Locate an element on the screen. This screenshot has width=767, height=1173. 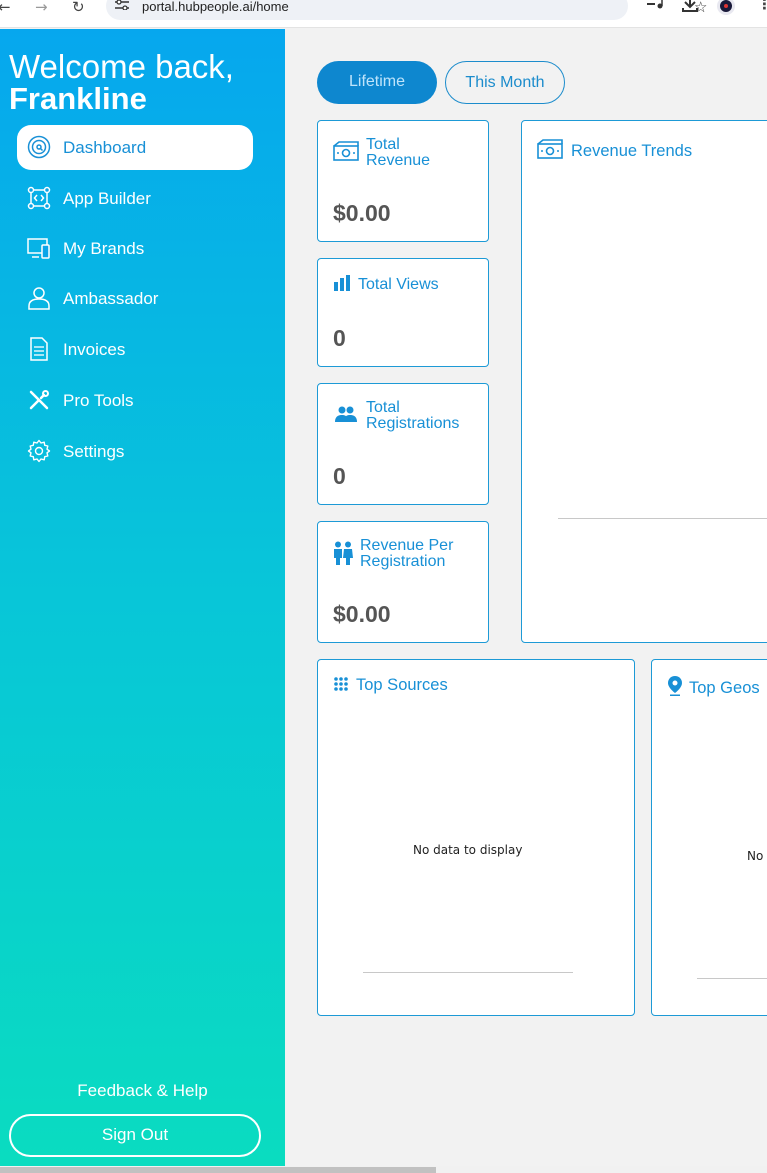
sign-out-button: Sign Out is located at coordinates (135, 1135).